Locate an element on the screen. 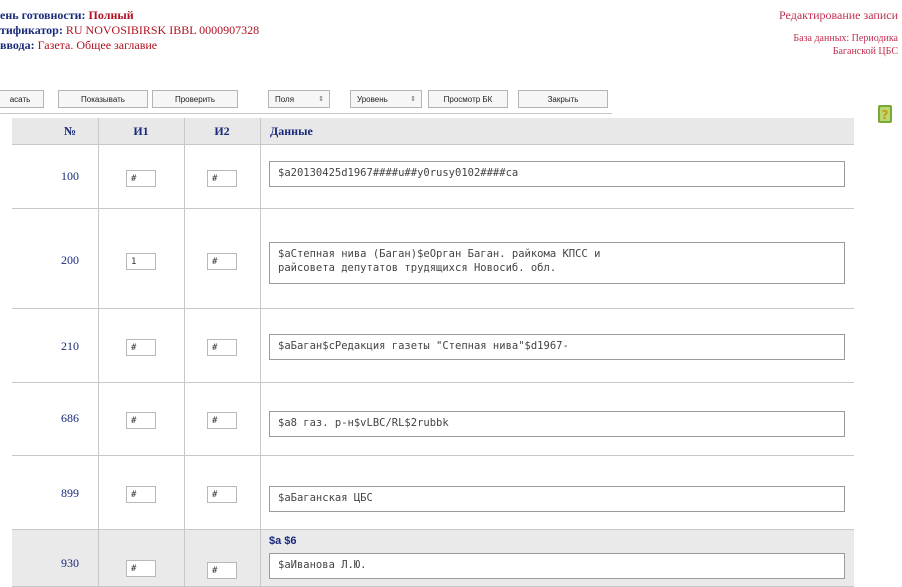  database-value: Баганской ЦБС is located at coordinates (865, 51).